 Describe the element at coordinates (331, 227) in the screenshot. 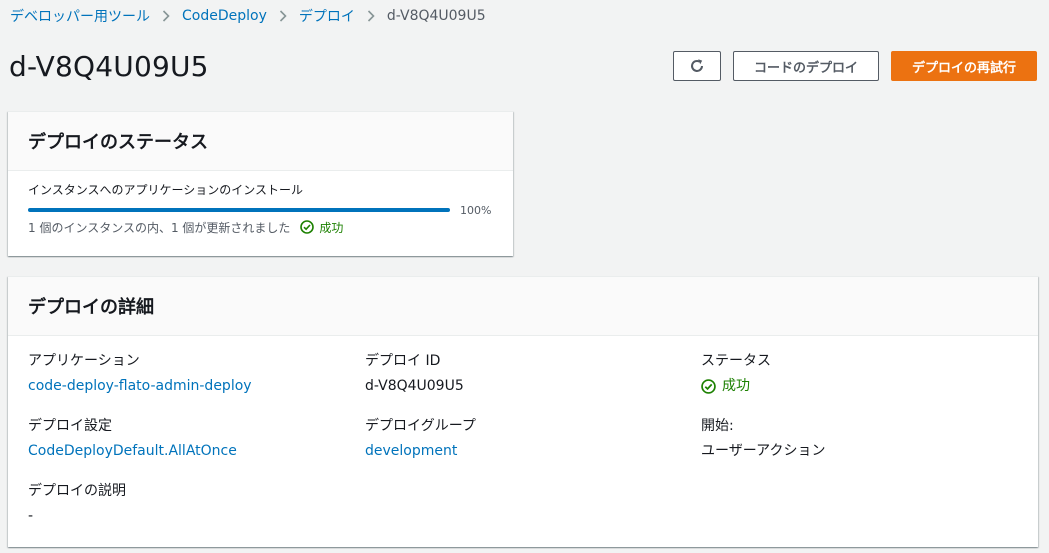

I see `status-text: 成功` at that location.